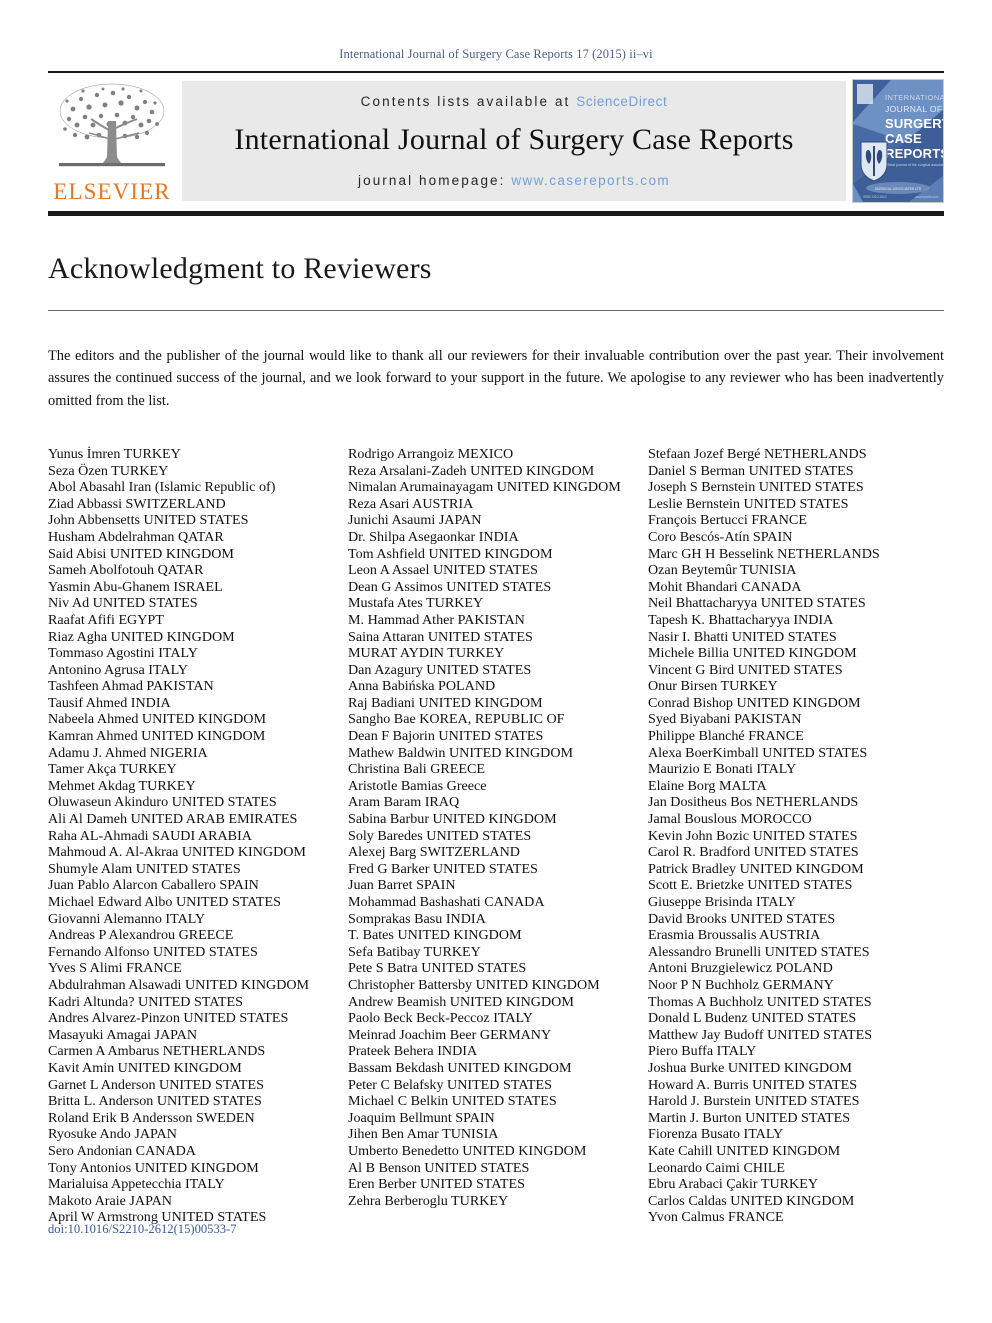  Describe the element at coordinates (452, 819) in the screenshot. I see `reviewer-name: Sabina Barbur UNITED KINGDOM` at that location.